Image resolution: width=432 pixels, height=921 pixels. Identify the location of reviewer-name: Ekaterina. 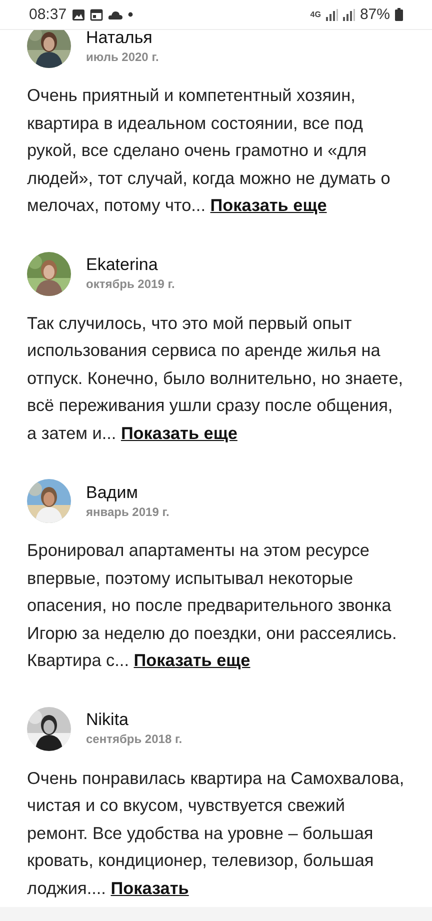
(122, 264).